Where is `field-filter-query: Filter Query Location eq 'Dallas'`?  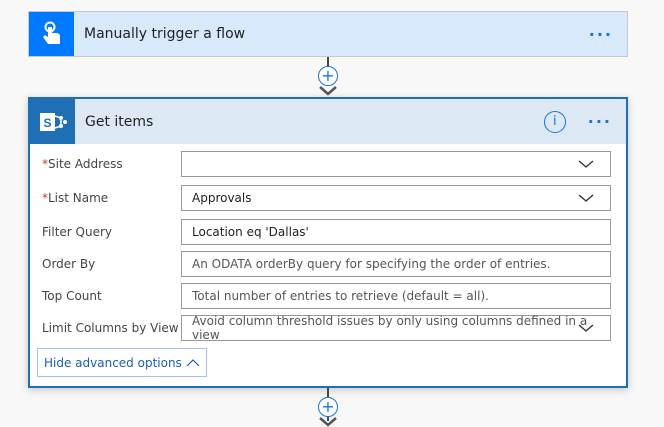 field-filter-query: Filter Query Location eq 'Dallas' is located at coordinates (328, 232).